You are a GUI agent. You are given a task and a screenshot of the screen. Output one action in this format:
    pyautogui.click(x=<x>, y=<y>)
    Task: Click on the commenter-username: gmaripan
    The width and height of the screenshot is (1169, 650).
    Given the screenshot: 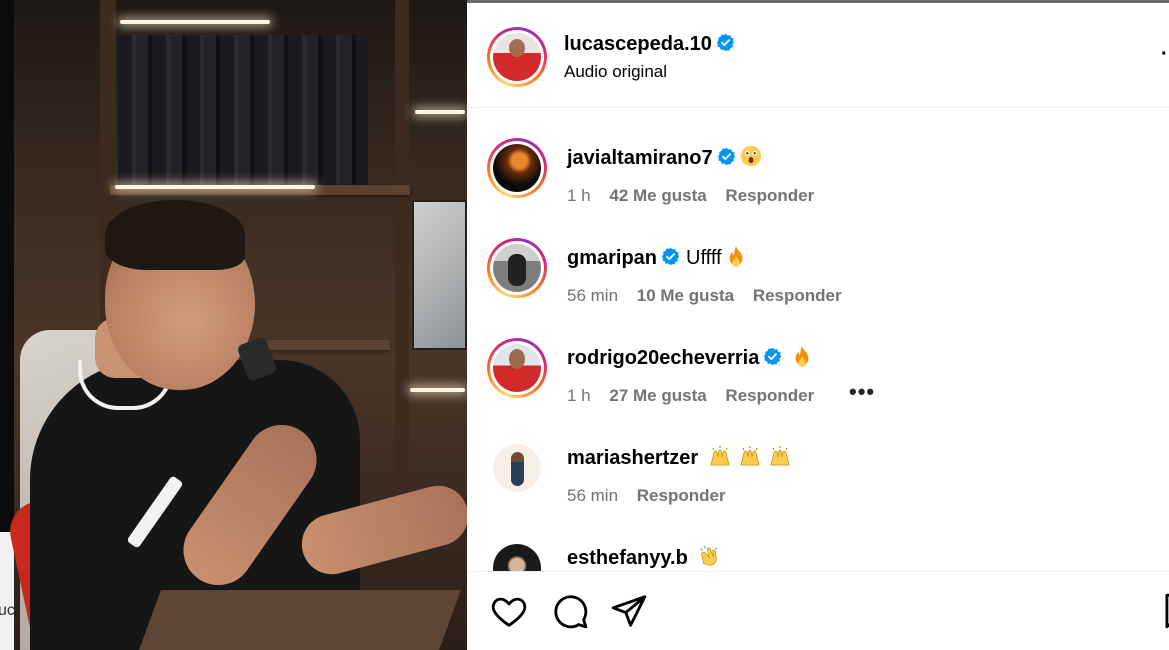 What is the action you would take?
    pyautogui.click(x=612, y=258)
    